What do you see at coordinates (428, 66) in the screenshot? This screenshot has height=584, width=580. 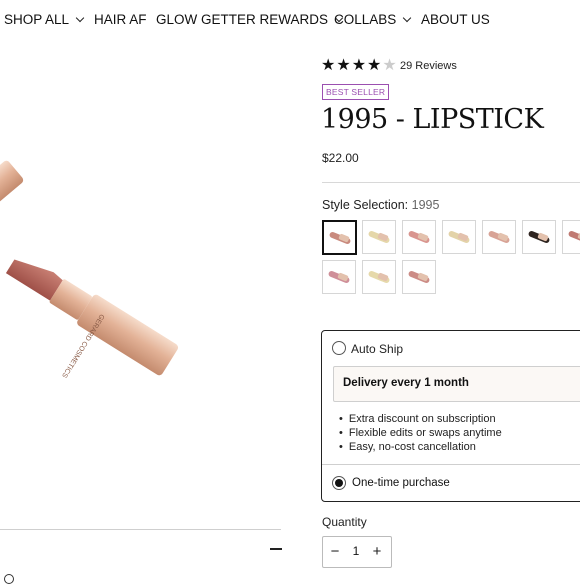 I see `reviews-link: 29 Reviews` at bounding box center [428, 66].